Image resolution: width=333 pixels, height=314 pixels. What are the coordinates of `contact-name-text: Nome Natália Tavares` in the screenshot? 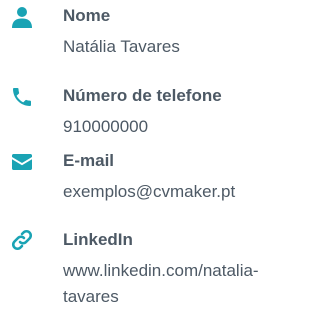 It's located at (196, 32).